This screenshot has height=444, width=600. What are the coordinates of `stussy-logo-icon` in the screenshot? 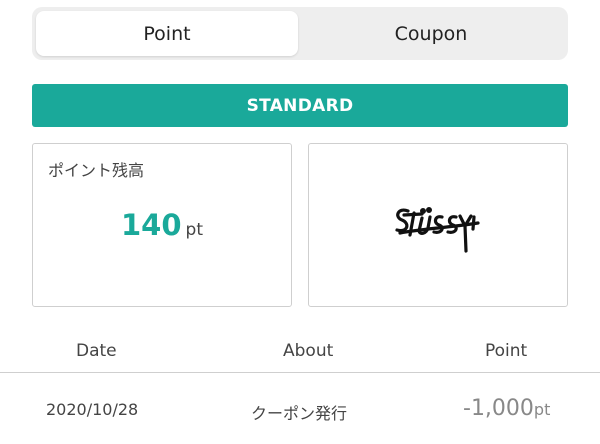 It's located at (437, 230).